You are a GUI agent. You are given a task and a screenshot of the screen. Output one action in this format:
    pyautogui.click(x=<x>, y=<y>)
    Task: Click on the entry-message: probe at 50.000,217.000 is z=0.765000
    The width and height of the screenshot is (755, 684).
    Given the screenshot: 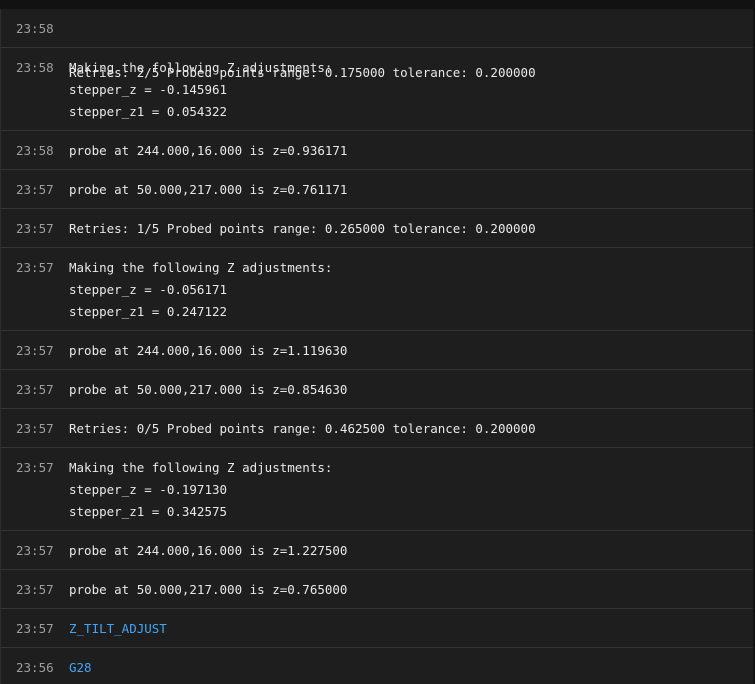 What is the action you would take?
    pyautogui.click(x=208, y=590)
    